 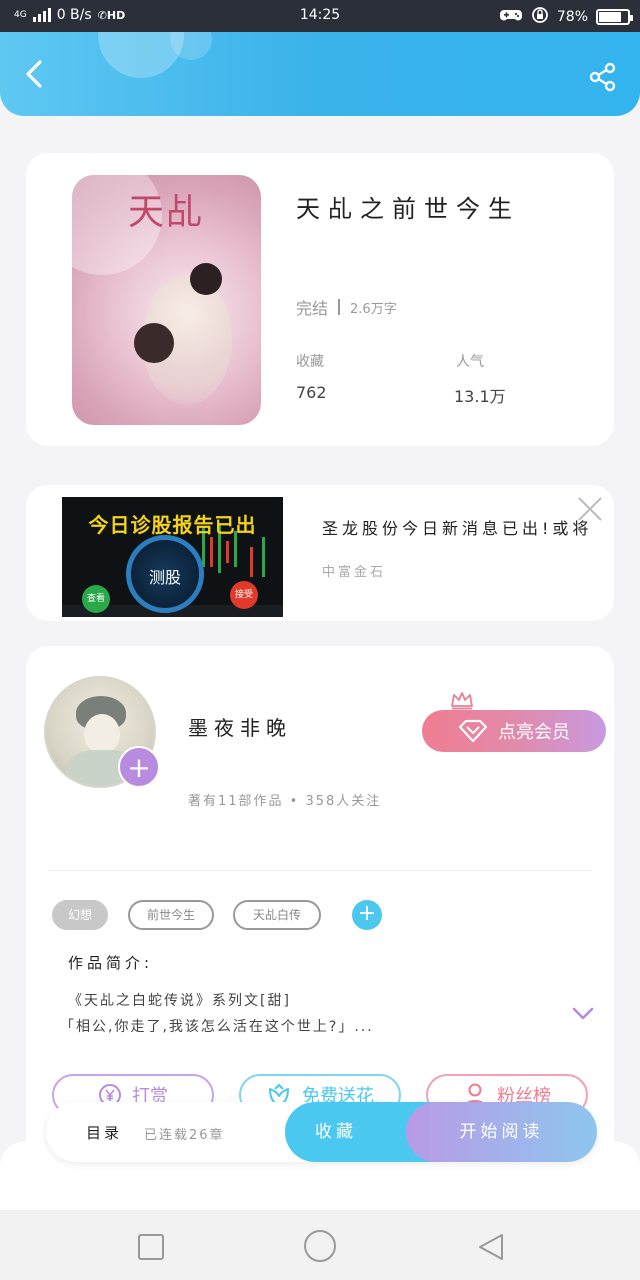 I want to click on ad-text: 圣龙股份今日新消息已出!或将, so click(x=457, y=527).